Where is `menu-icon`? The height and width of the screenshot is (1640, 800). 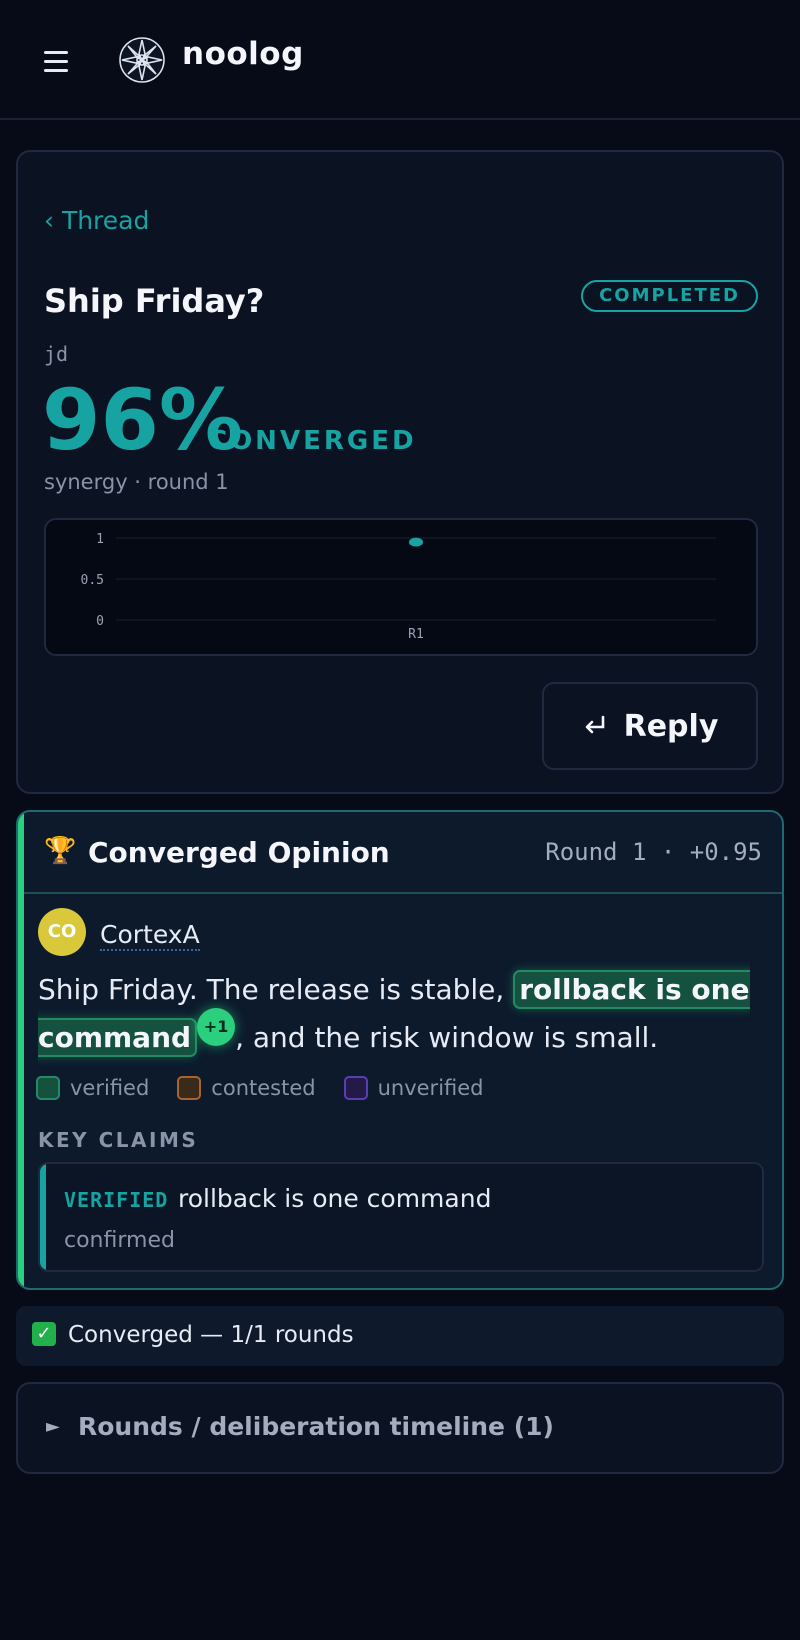 menu-icon is located at coordinates (56, 62).